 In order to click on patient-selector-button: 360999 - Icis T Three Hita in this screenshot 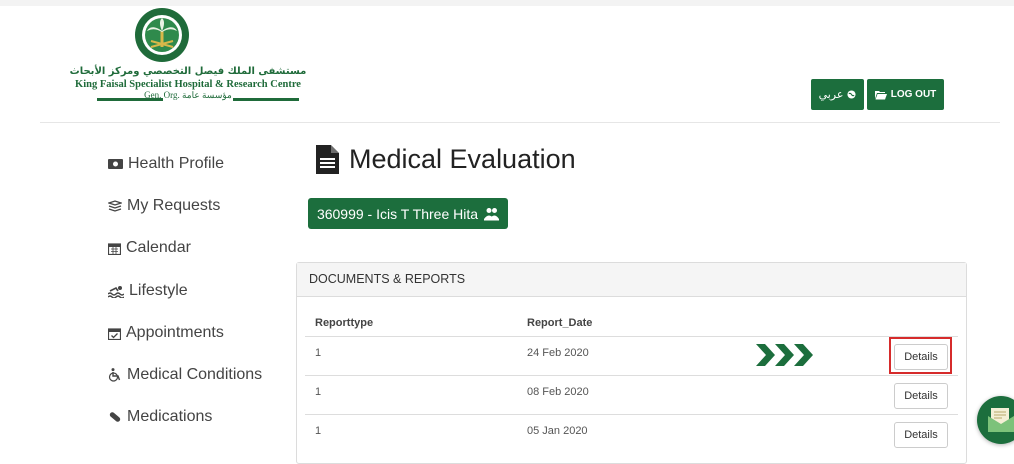, I will do `click(408, 213)`.